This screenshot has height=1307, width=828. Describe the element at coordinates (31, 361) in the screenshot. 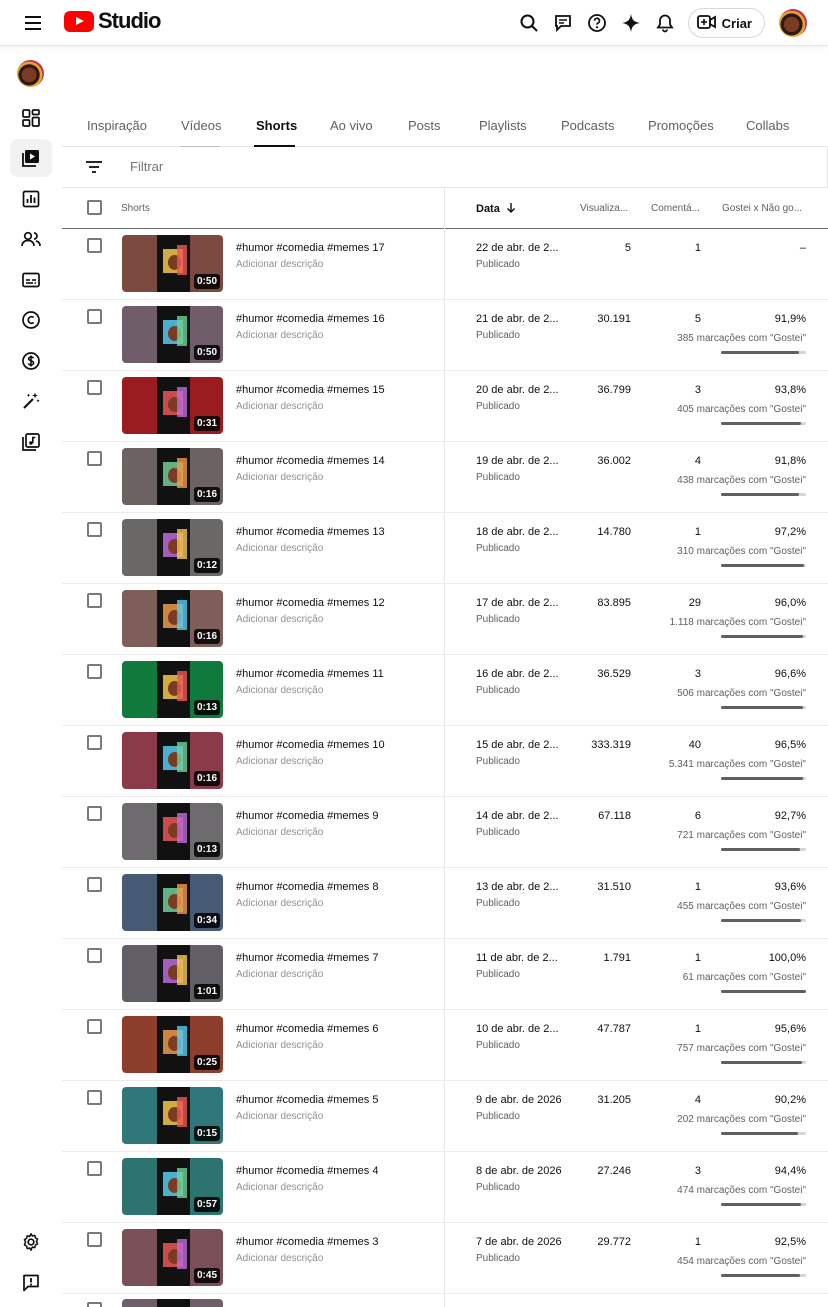

I see `earn-icon` at that location.